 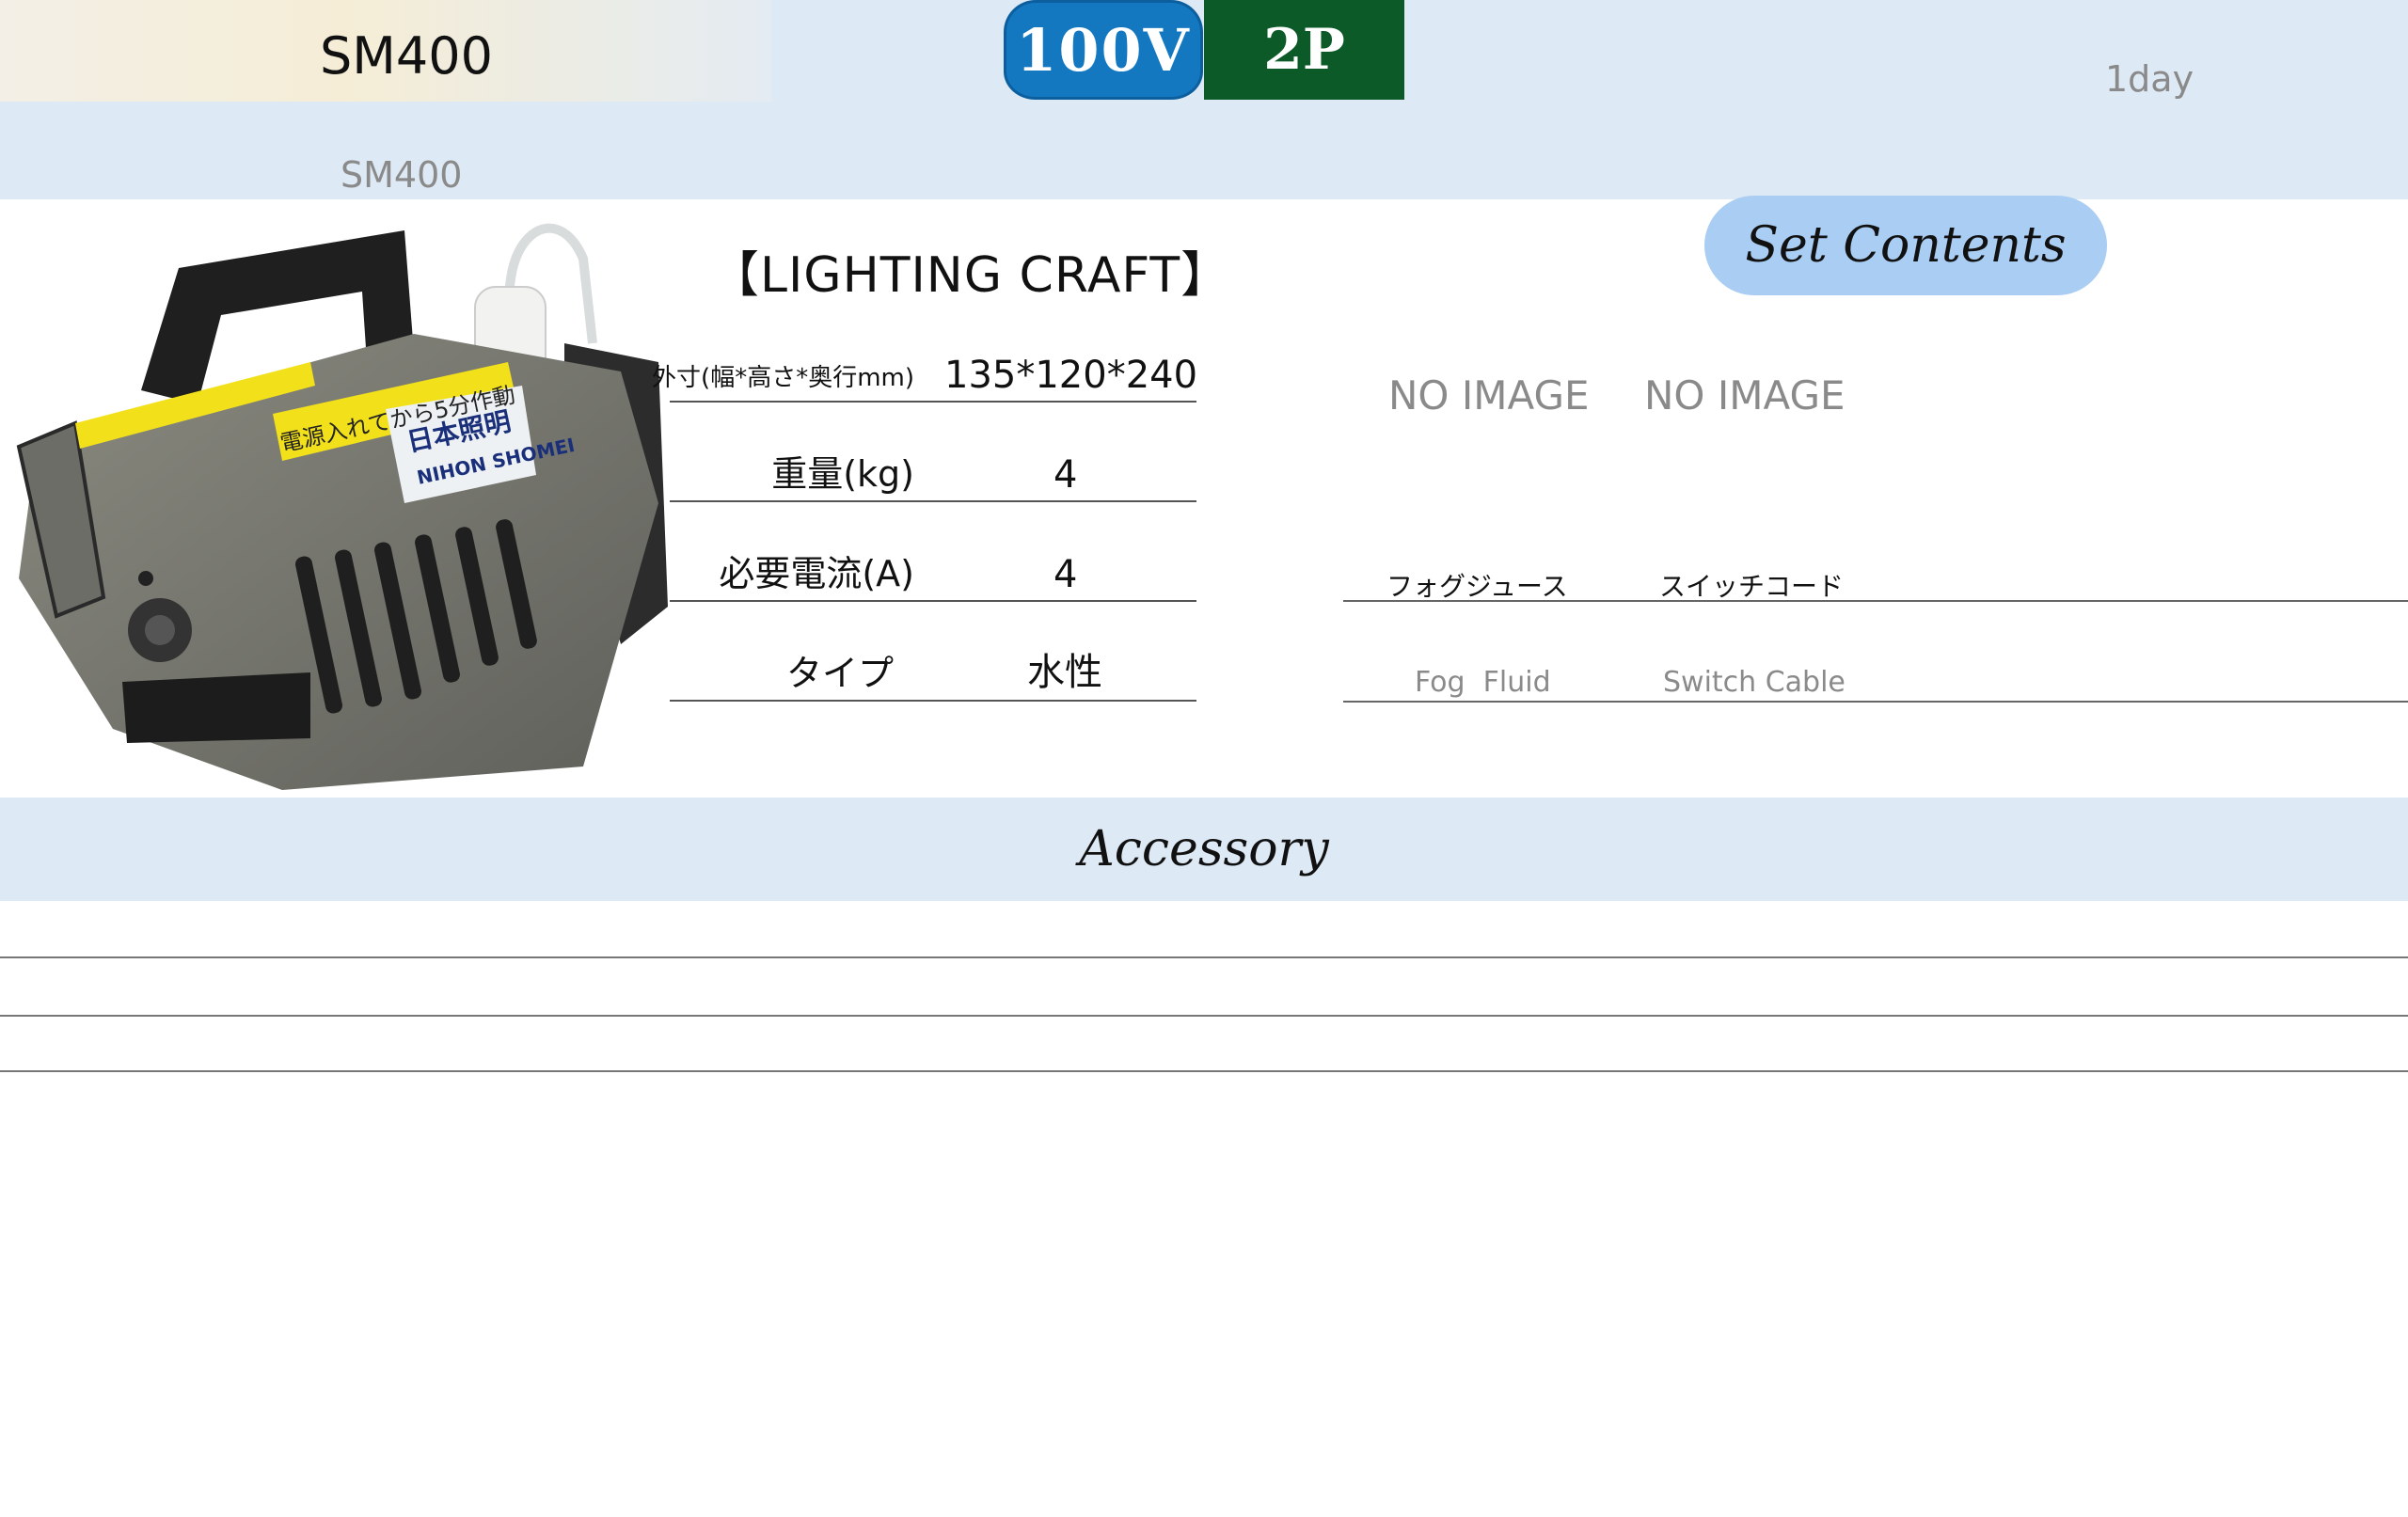 I want to click on spec-label: 重量(kg), so click(x=843, y=474).